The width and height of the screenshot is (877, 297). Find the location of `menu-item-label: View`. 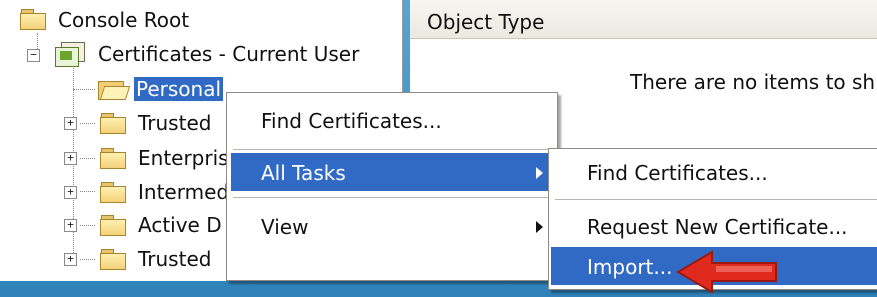

menu-item-label: View is located at coordinates (285, 227).